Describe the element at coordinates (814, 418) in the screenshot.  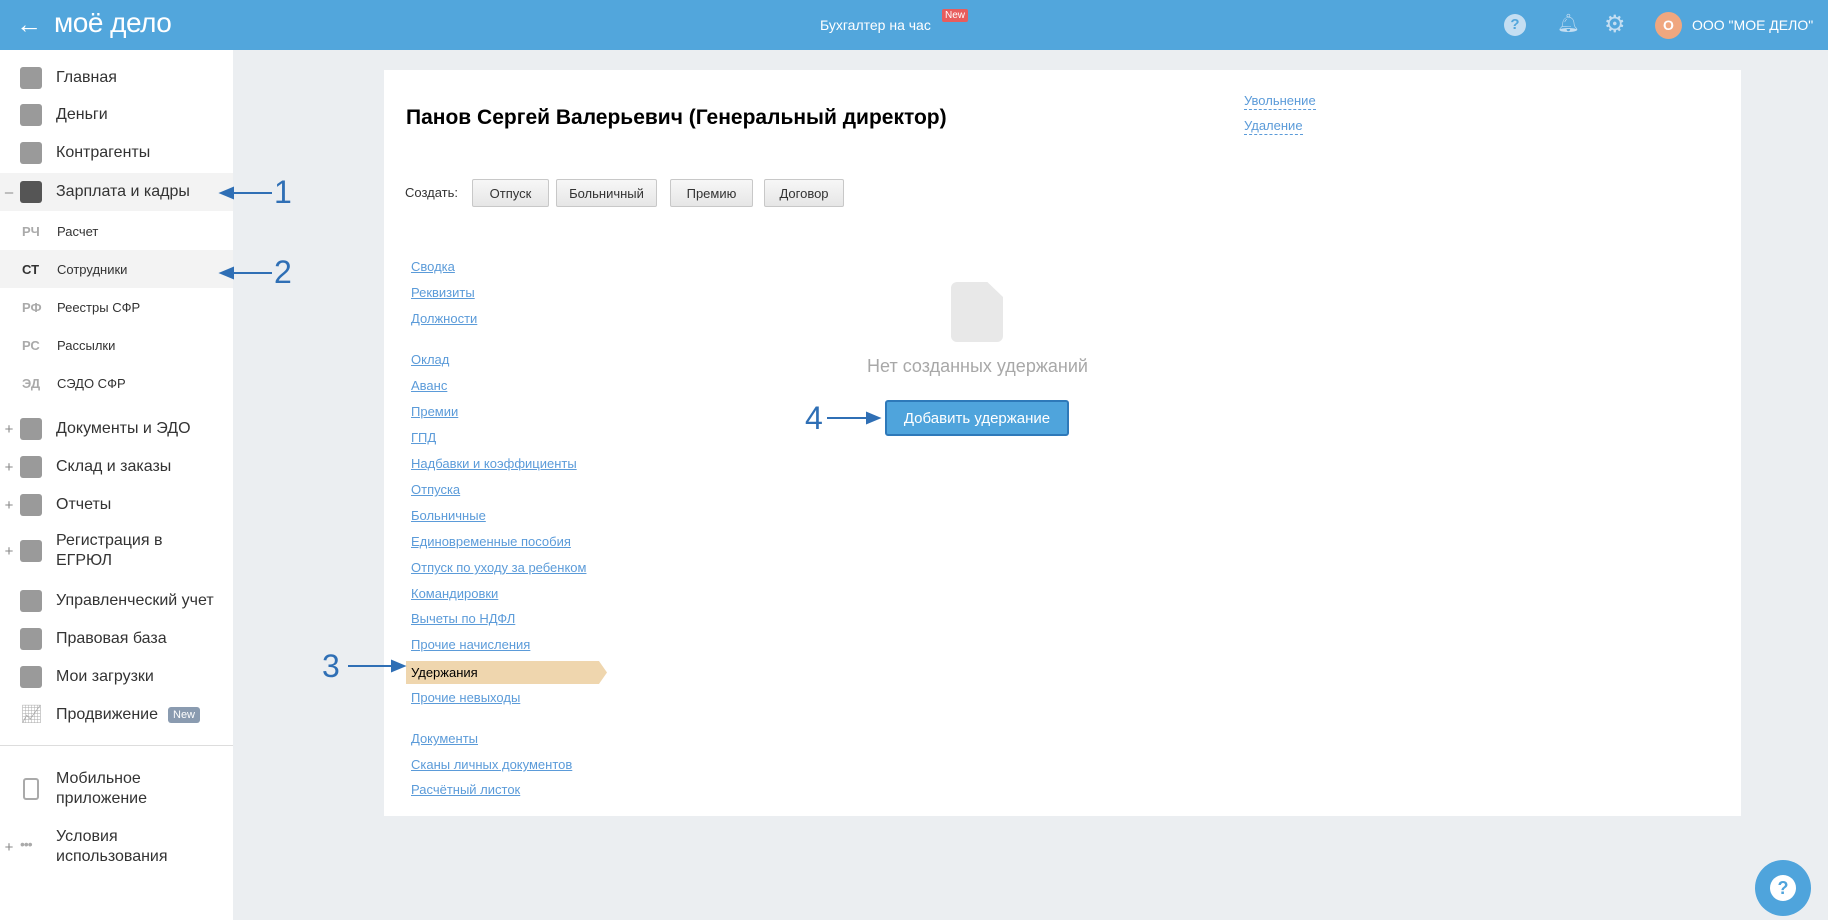
I see `annotation-4: 4` at that location.